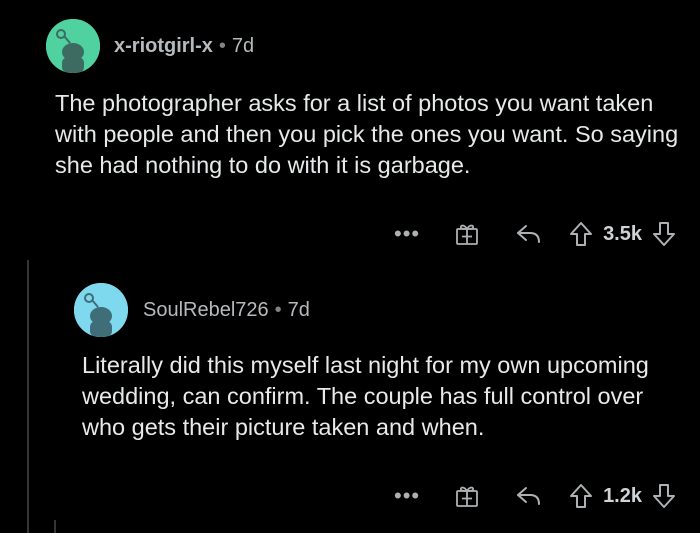  What do you see at coordinates (622, 496) in the screenshot?
I see `vote-score: 1.2k` at bounding box center [622, 496].